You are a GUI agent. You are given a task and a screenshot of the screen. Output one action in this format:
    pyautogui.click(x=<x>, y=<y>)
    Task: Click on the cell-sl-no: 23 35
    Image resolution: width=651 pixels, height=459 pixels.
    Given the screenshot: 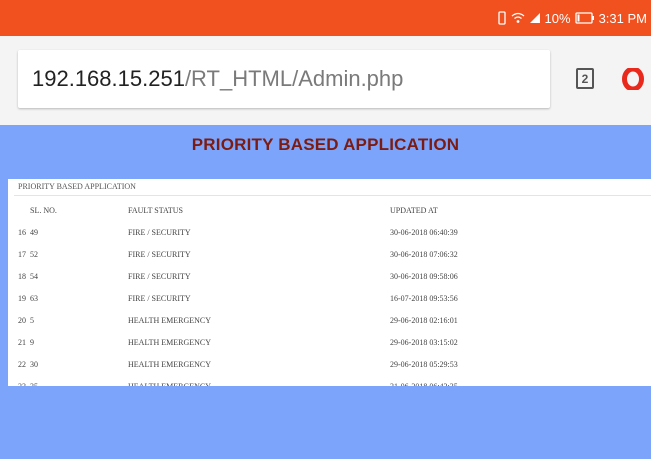 What is the action you would take?
    pyautogui.click(x=28, y=384)
    